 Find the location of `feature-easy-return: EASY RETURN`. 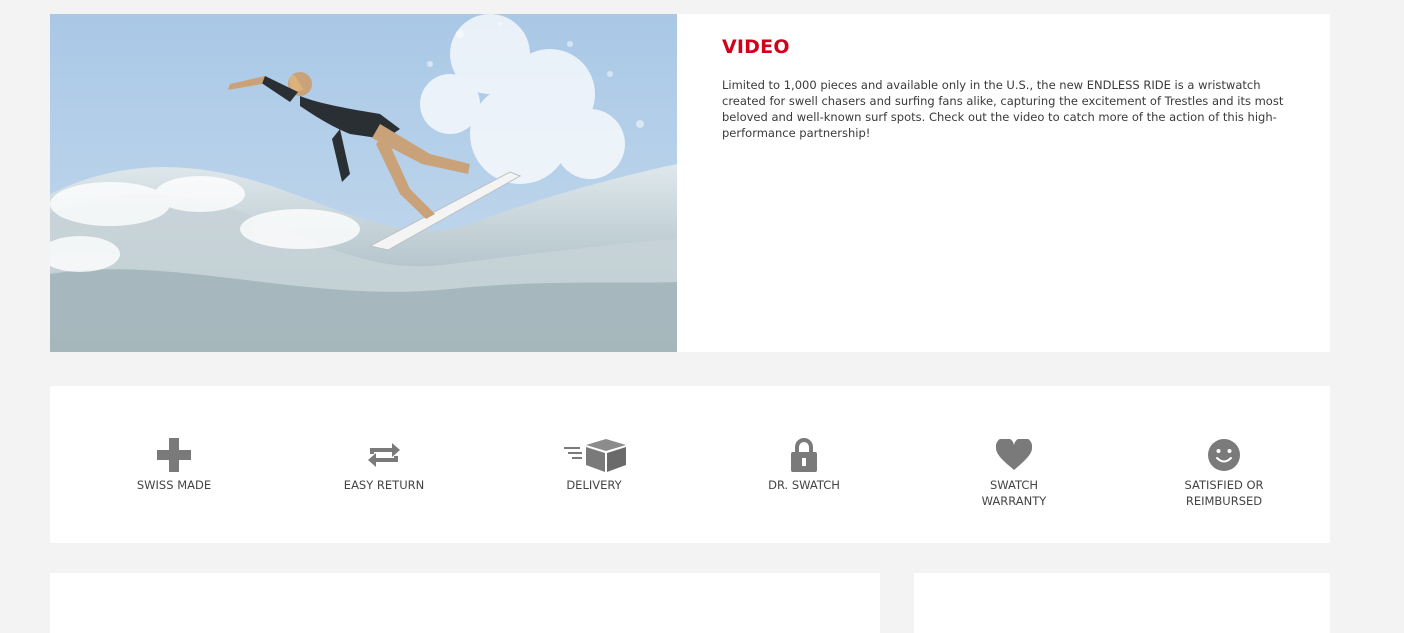

feature-easy-return: EASY RETURN is located at coordinates (384, 464).